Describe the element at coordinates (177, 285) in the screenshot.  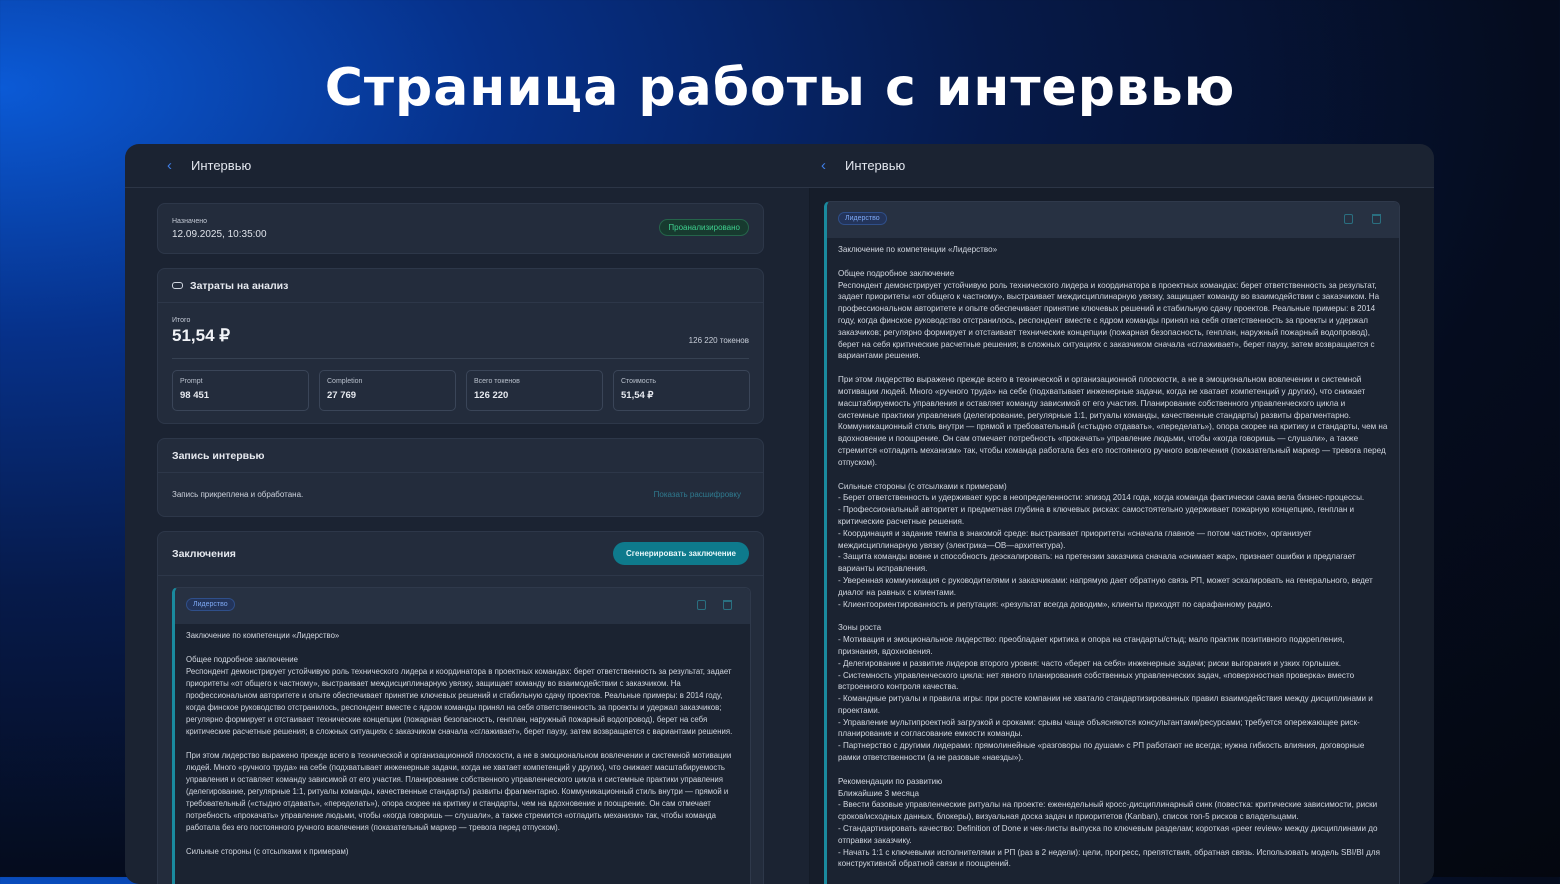
I see `coin-icon` at that location.